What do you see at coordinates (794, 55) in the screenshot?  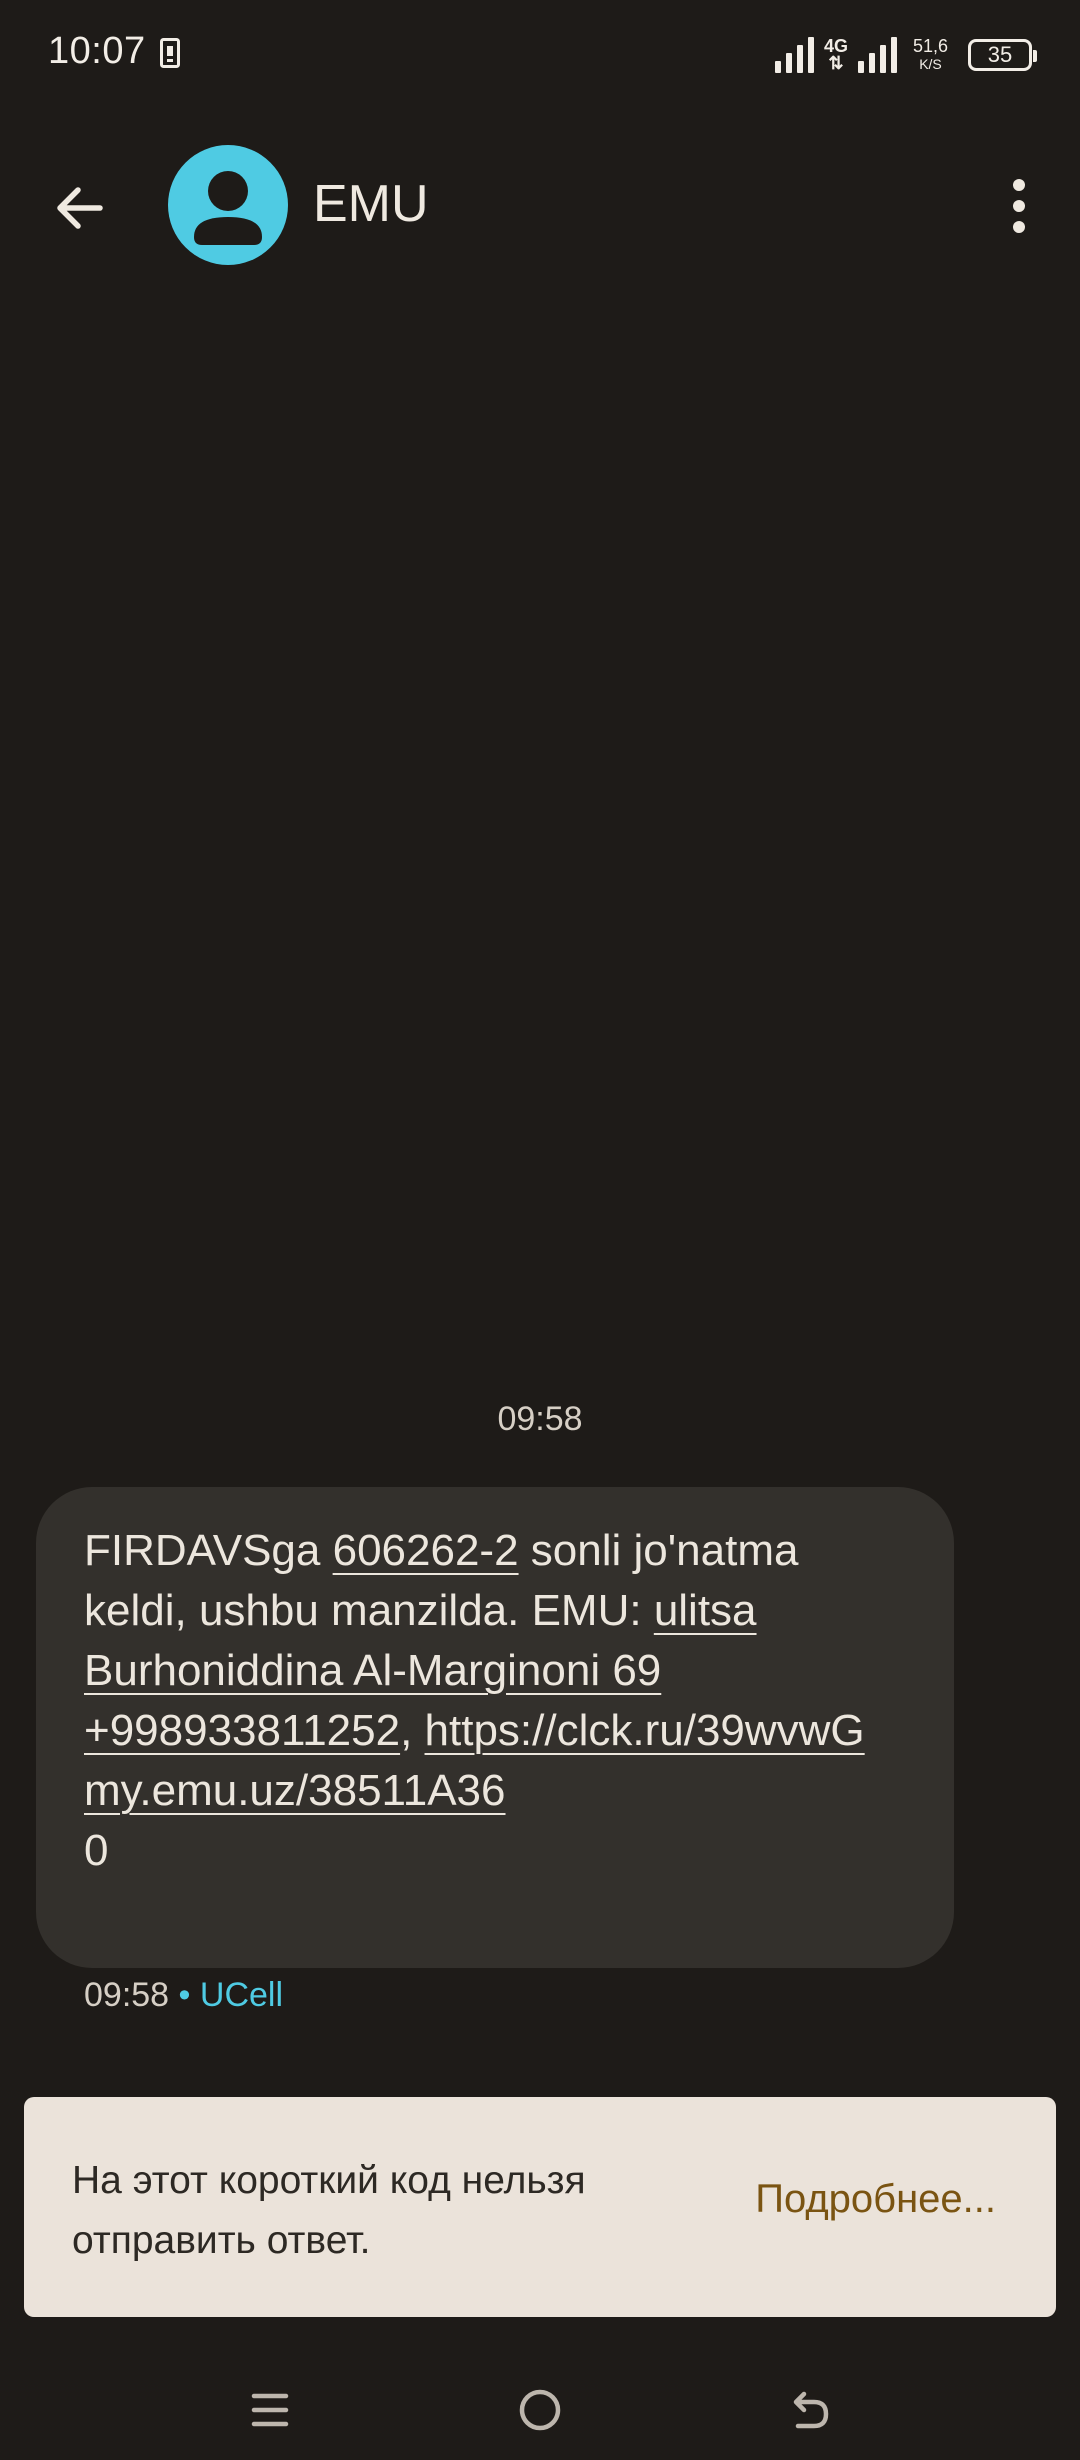 I see `signal-strength-icon` at bounding box center [794, 55].